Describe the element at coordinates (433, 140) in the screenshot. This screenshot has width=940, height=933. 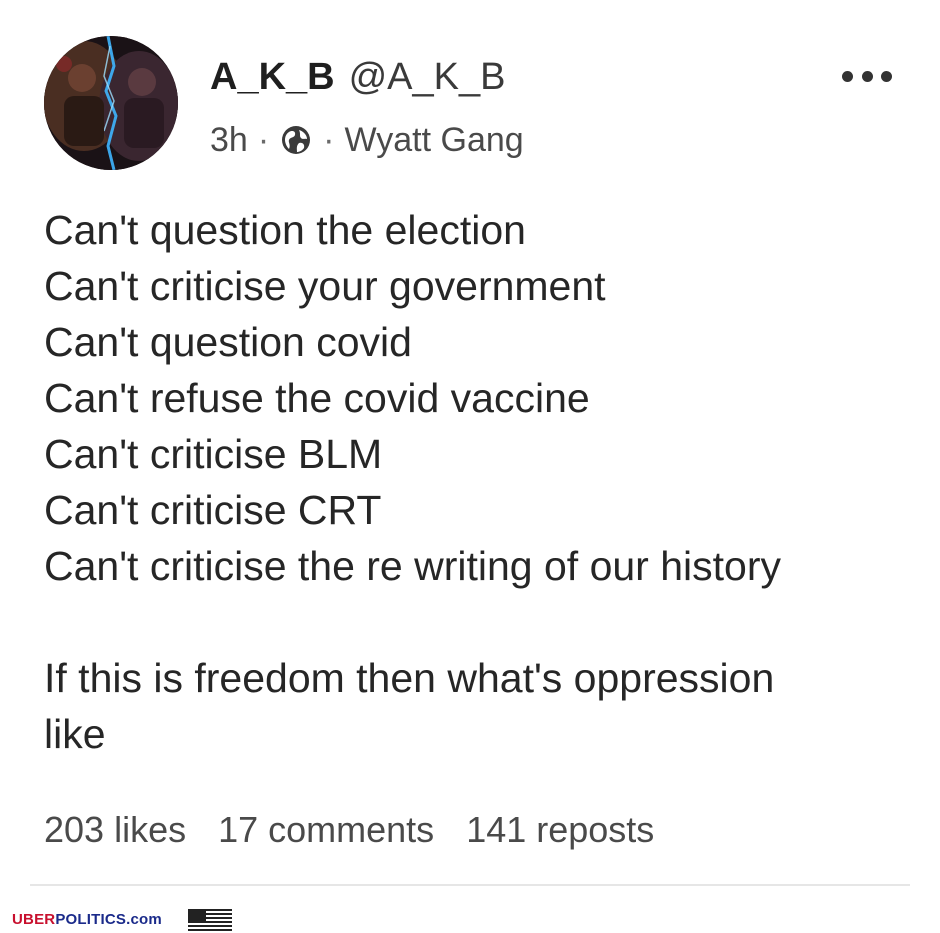
I see `community-name: Wyatt Gang` at that location.